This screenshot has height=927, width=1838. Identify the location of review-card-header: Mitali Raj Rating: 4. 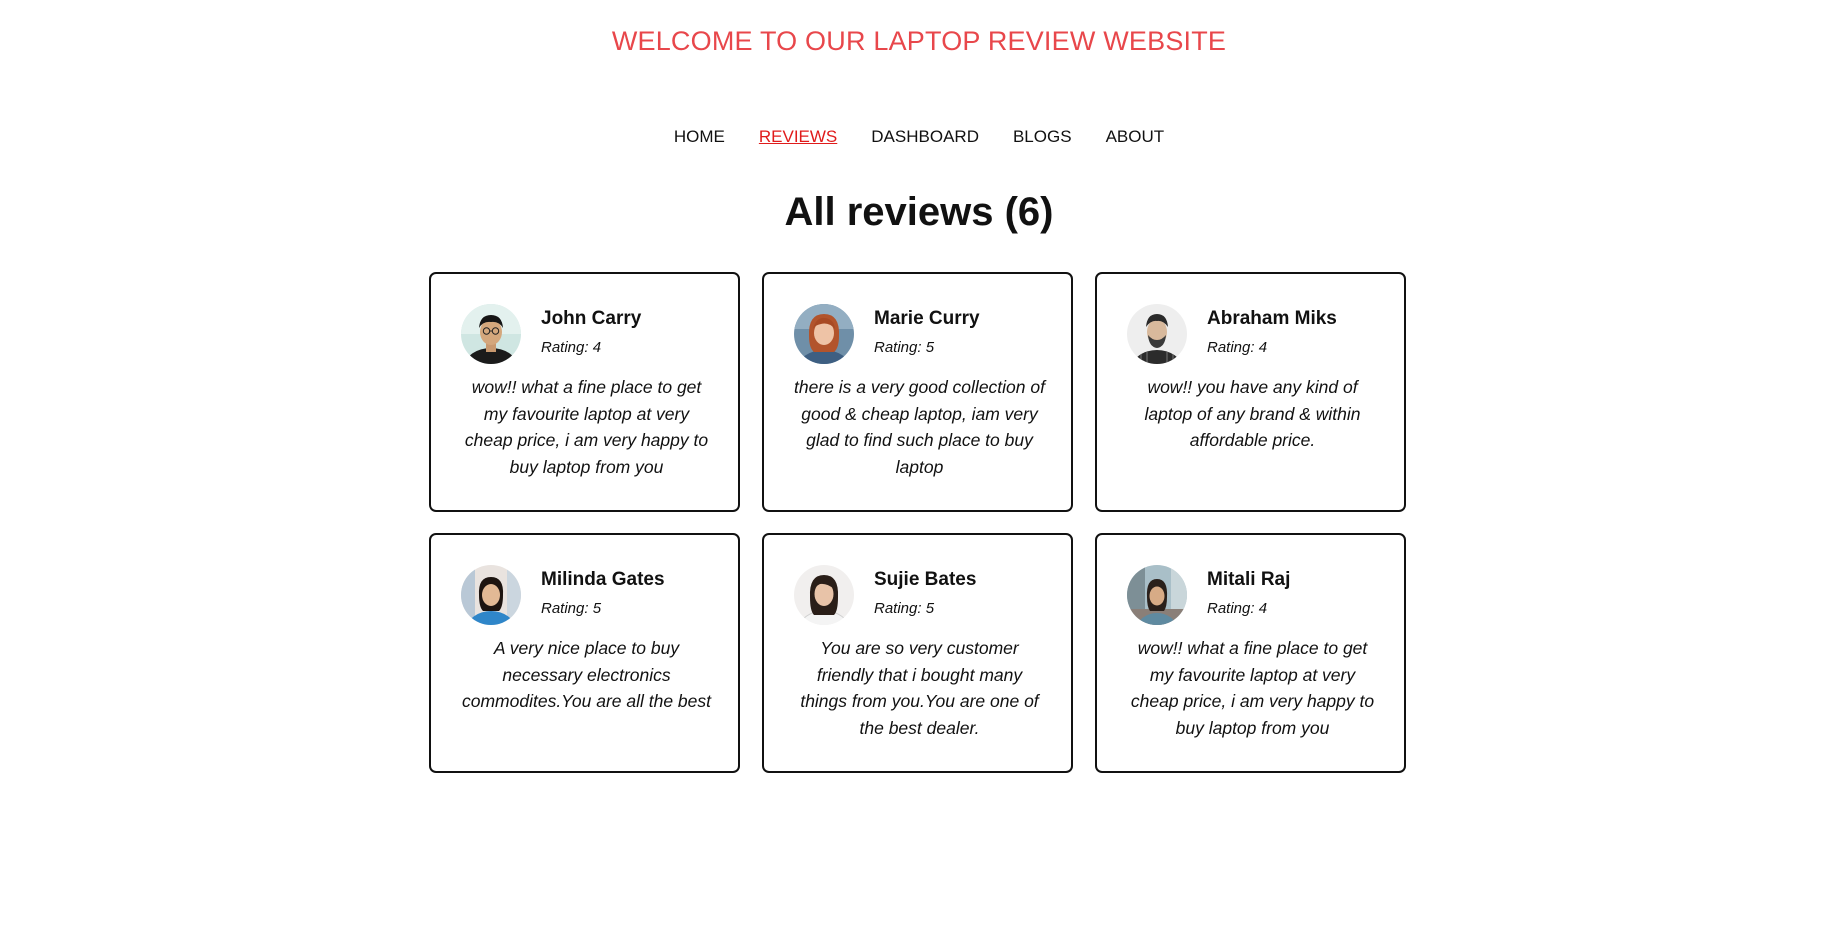
(1252, 595).